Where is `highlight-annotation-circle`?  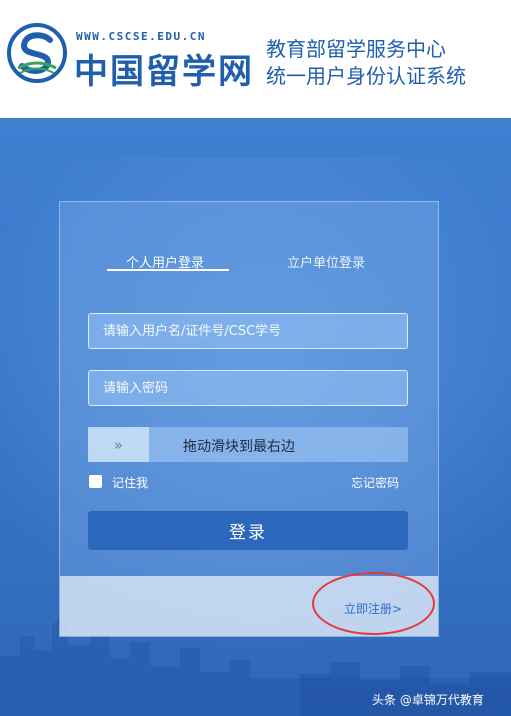 highlight-annotation-circle is located at coordinates (373, 603).